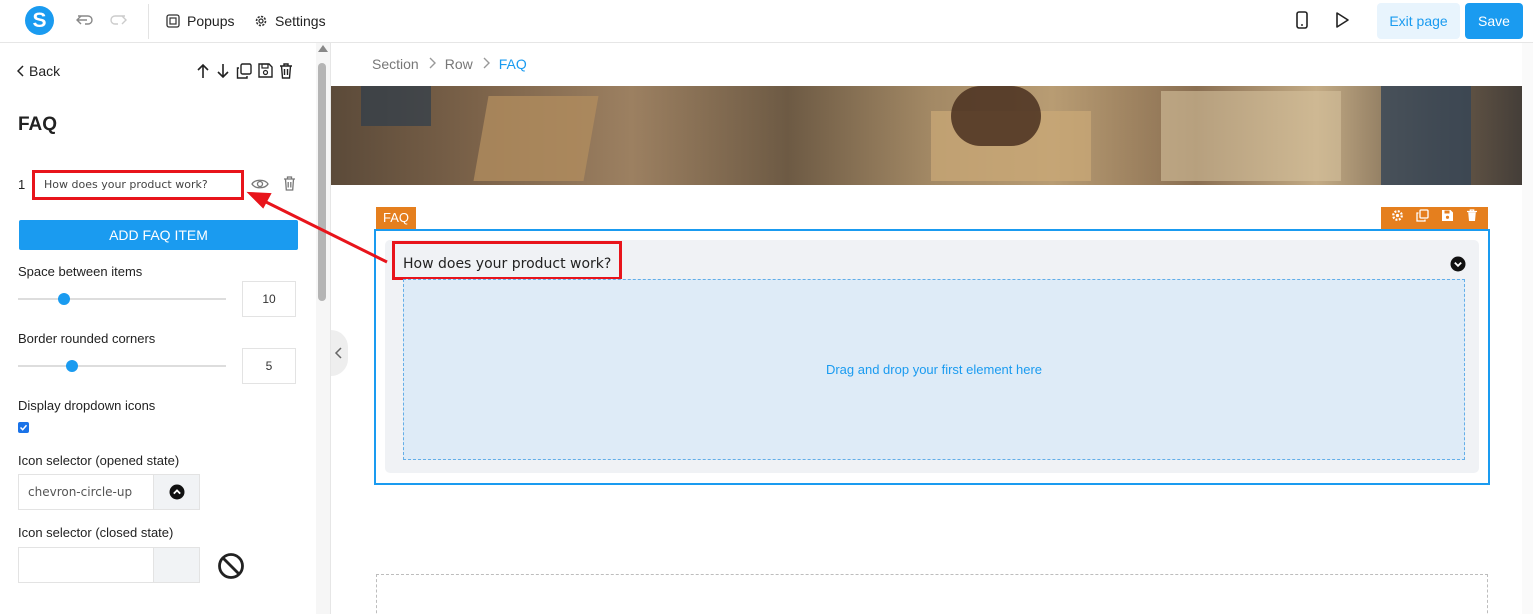  I want to click on breadcrumb: Section Row FAQ, so click(449, 64).